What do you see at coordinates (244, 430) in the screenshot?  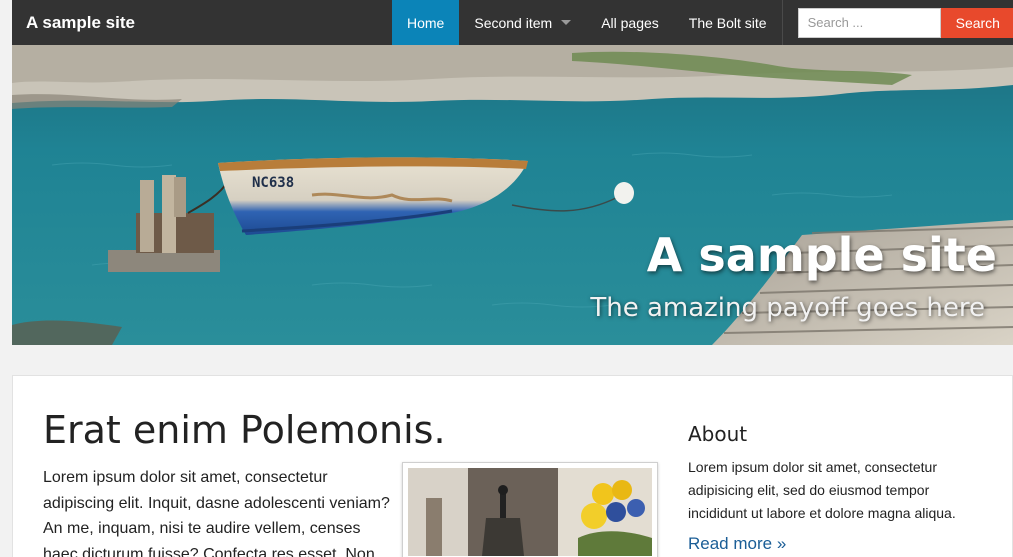 I see `post-title: Erat enim Polemonis.` at bounding box center [244, 430].